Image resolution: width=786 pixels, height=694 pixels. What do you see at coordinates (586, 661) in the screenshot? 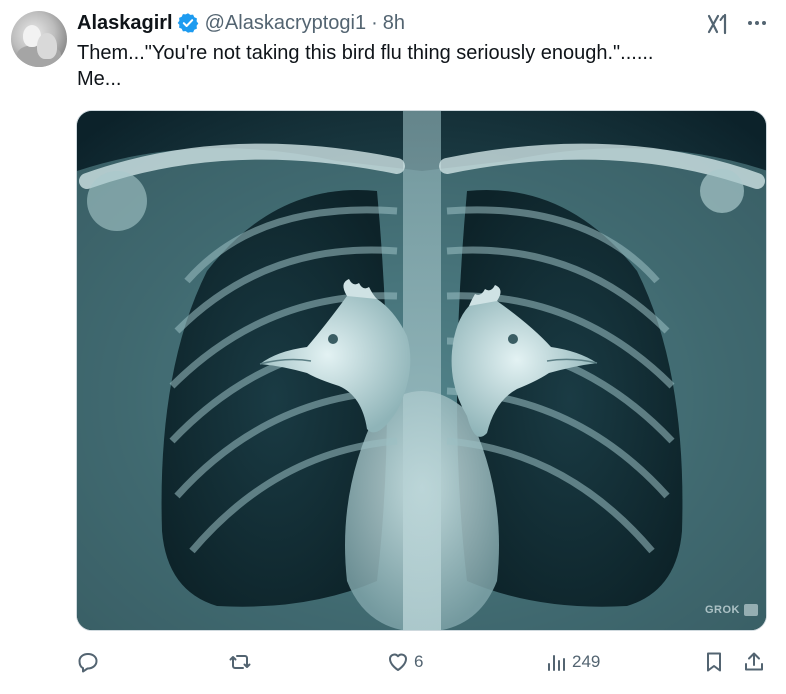
I see `views-count: 249` at bounding box center [586, 661].